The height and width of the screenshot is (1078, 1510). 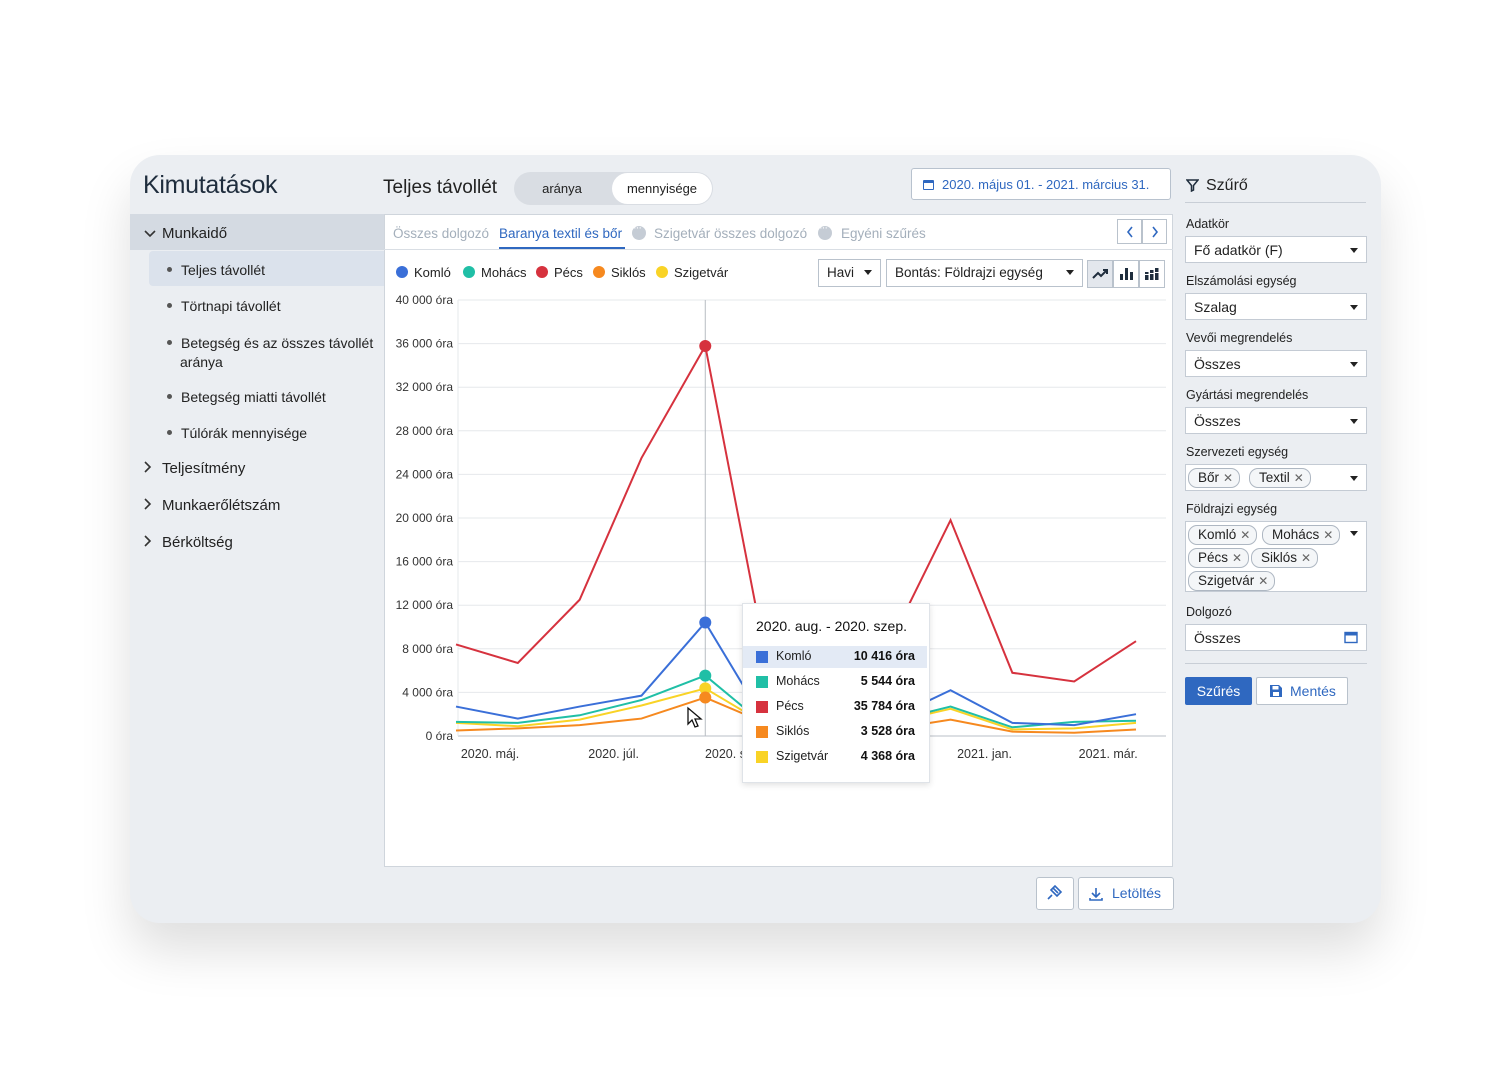 What do you see at coordinates (1209, 477) in the screenshot?
I see `chip-label: Bőr` at bounding box center [1209, 477].